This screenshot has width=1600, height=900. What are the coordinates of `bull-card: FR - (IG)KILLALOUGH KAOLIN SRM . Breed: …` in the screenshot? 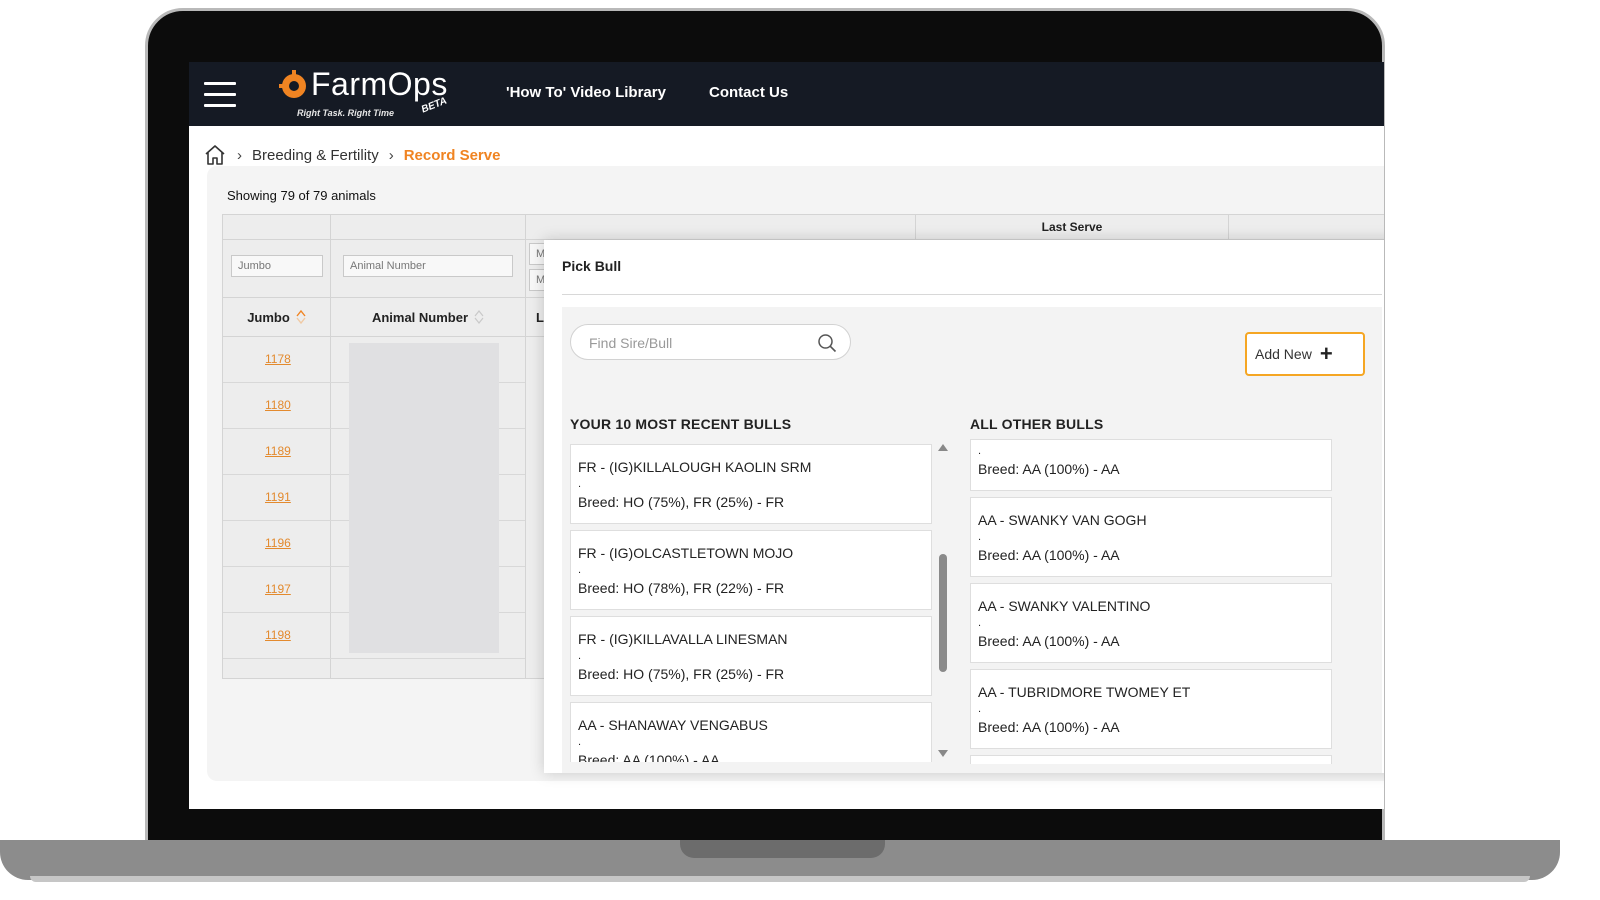 It's located at (751, 484).